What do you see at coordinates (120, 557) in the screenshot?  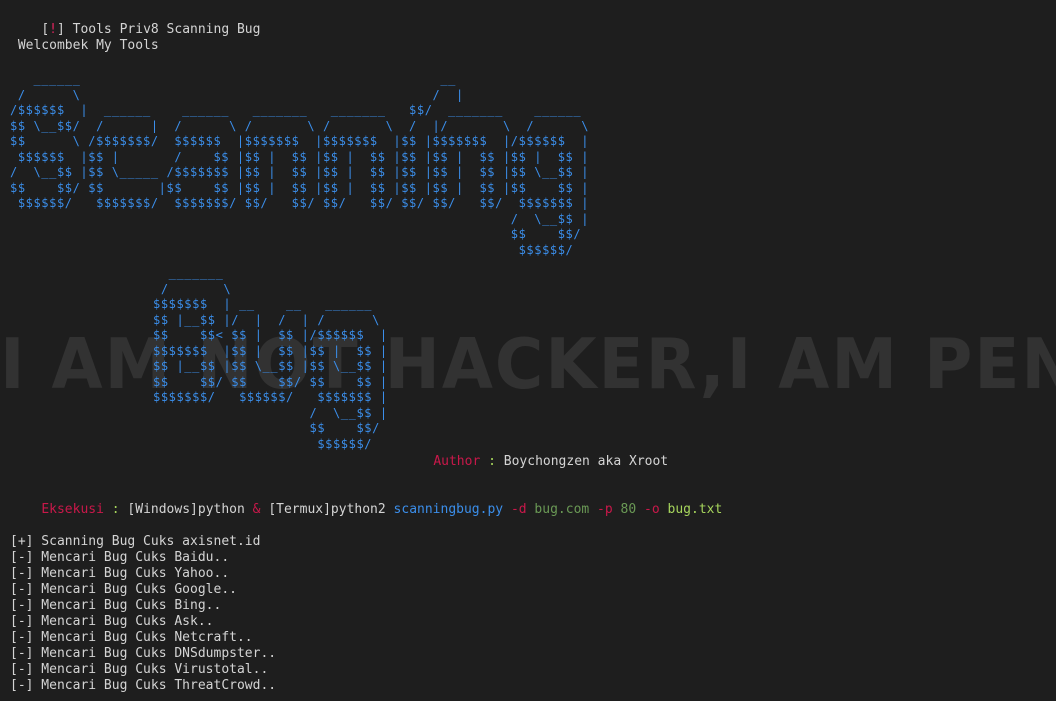 I see `list-item: [-] Mencari Bug Cuks Baidu..` at bounding box center [120, 557].